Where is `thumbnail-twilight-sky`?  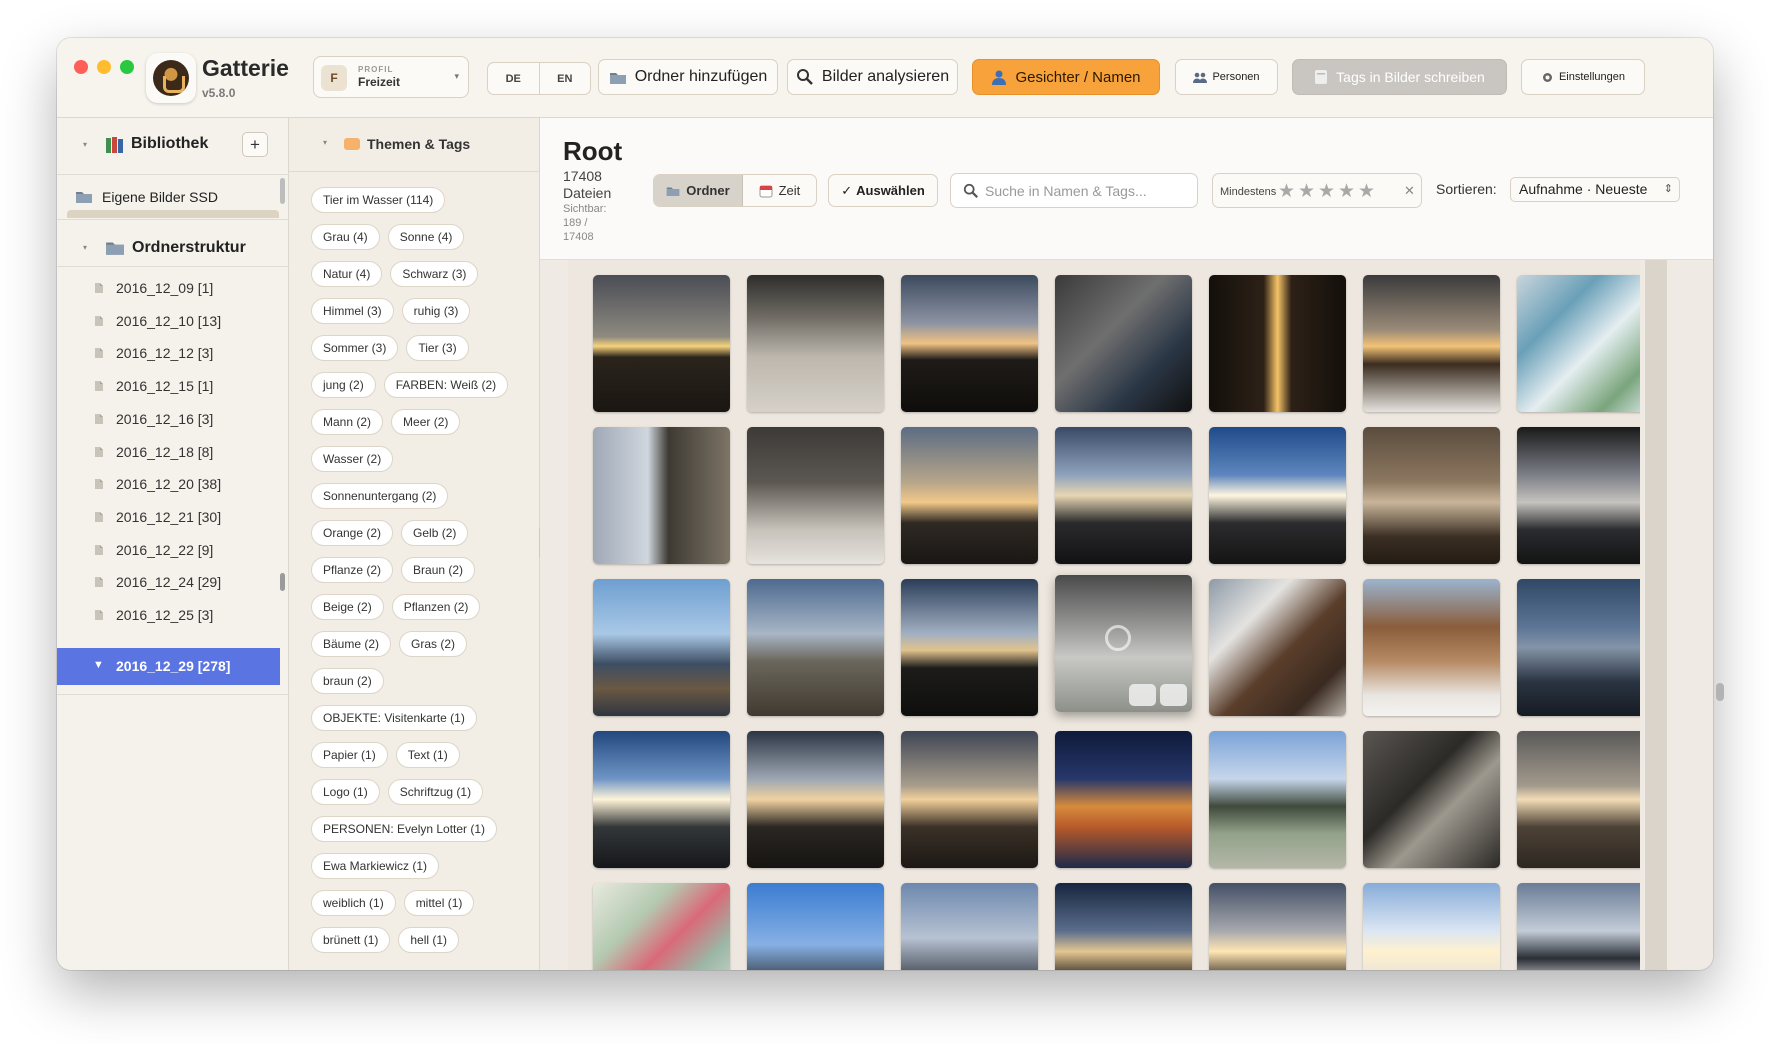 thumbnail-twilight-sky is located at coordinates (969, 926).